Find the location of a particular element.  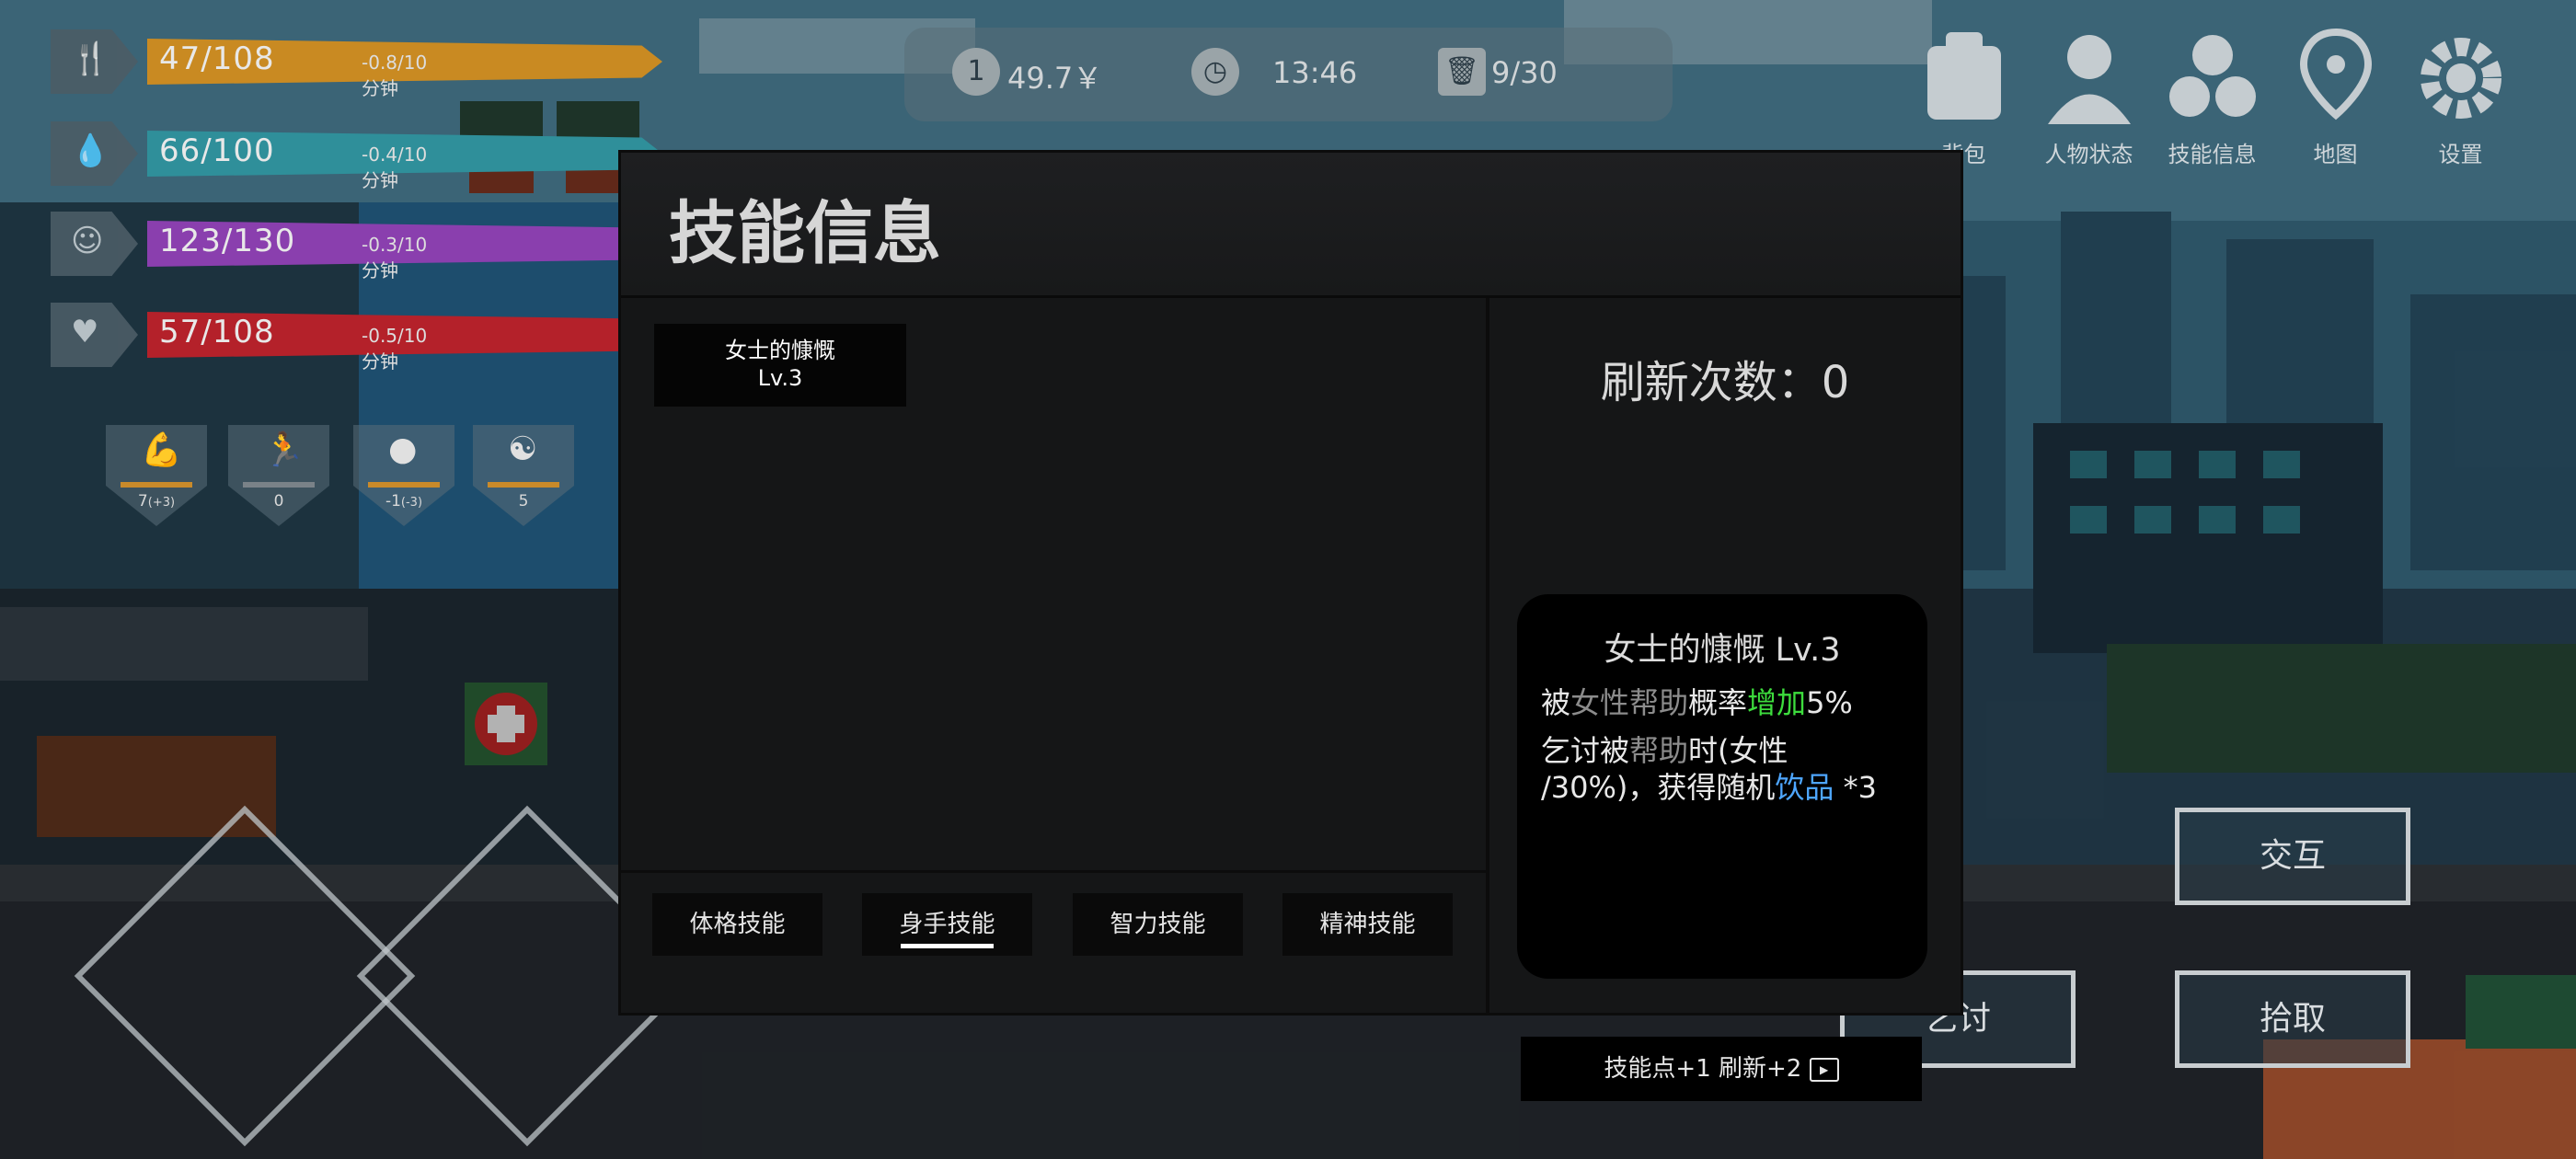

text-segment: 被 is located at coordinates (1556, 702).